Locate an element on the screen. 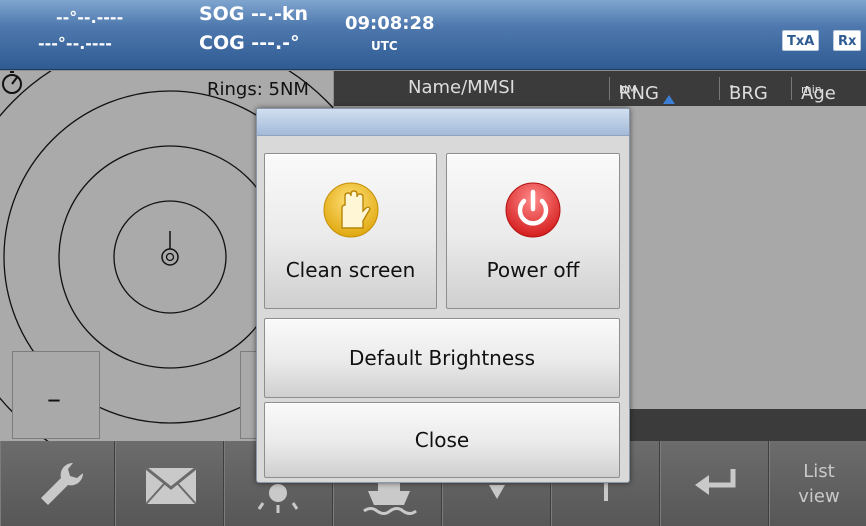 The image size is (866, 526). default-brightness-label: Default Brightness is located at coordinates (442, 358).